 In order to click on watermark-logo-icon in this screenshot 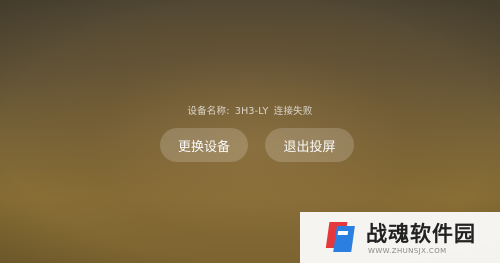, I will do `click(340, 237)`.